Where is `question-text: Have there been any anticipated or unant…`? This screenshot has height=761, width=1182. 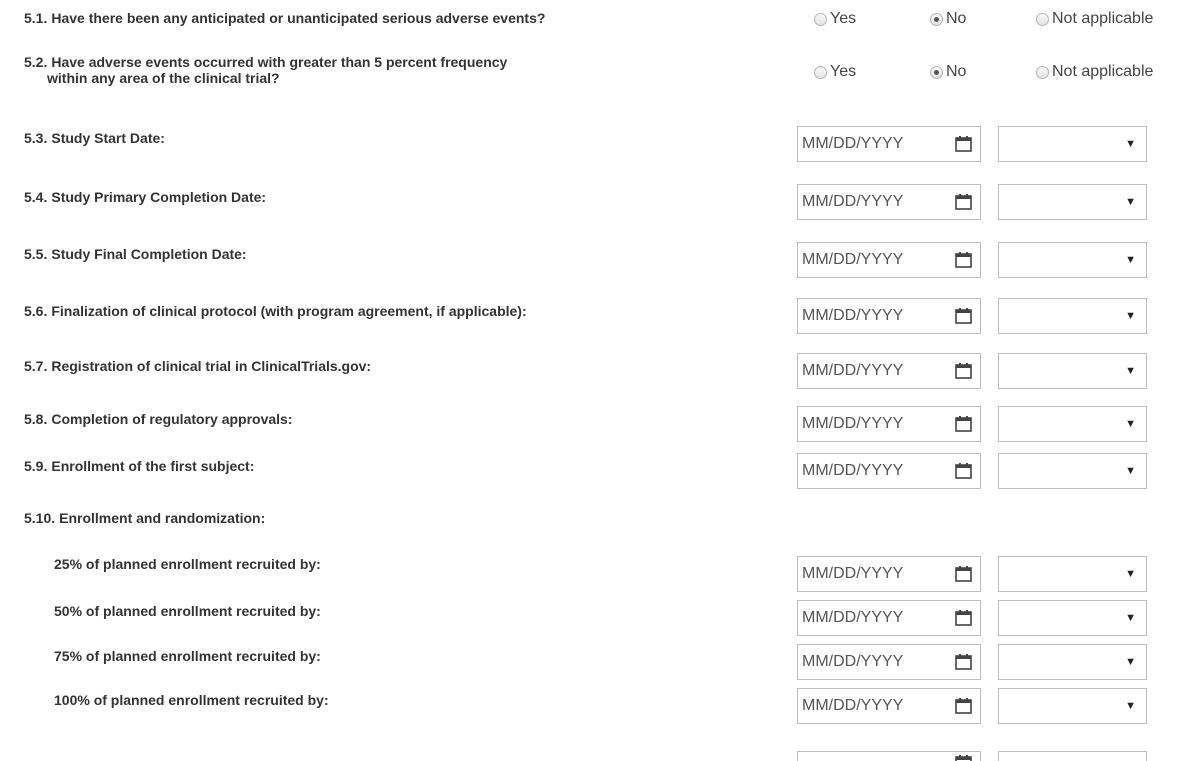 question-text: Have there been any anticipated or unant… is located at coordinates (298, 18).